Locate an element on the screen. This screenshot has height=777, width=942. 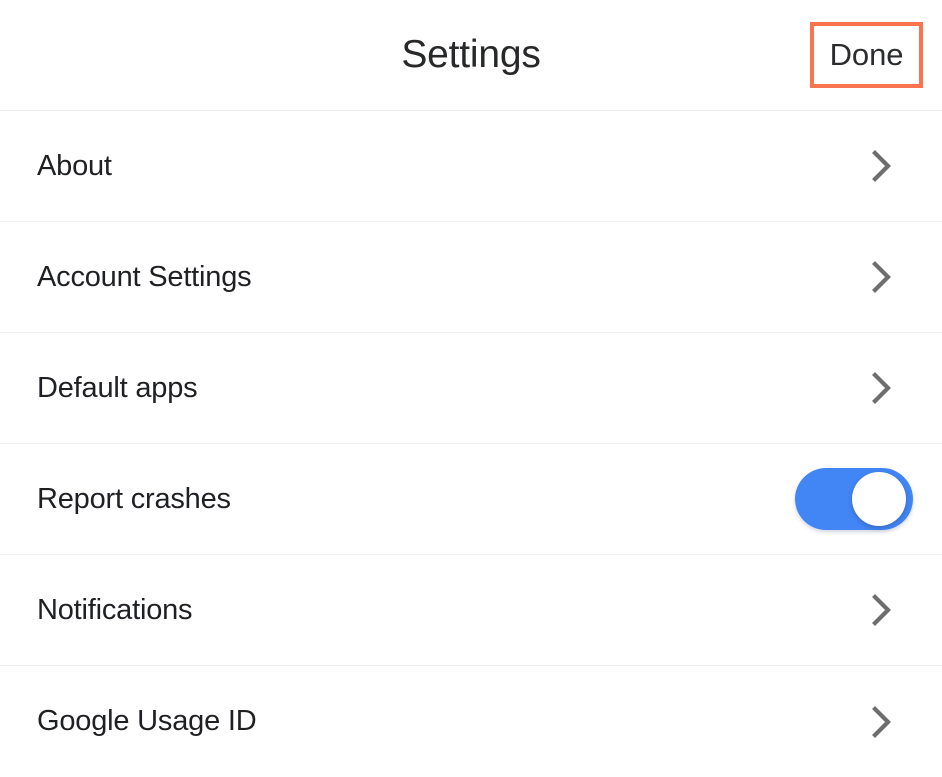
done-button-highlight: Done is located at coordinates (866, 55).